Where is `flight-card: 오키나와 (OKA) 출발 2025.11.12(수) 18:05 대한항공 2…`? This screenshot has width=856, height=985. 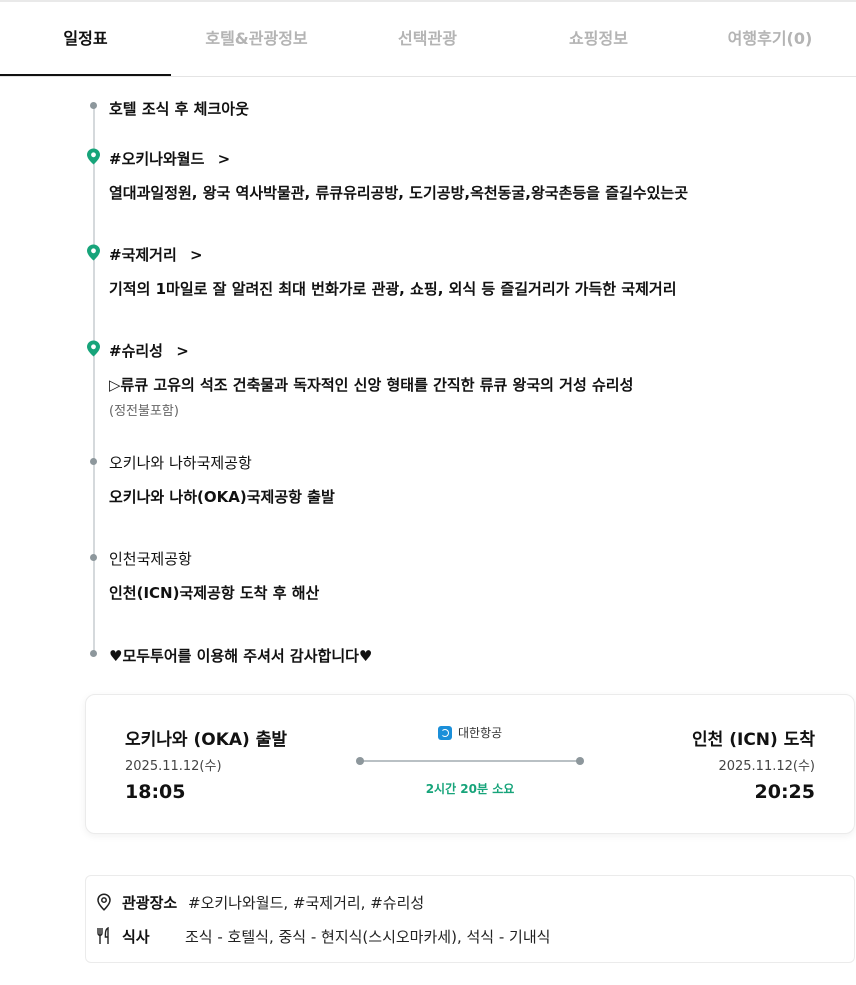
flight-card: 오키나와 (OKA) 출발 2025.11.12(수) 18:05 대한항공 2… is located at coordinates (470, 764).